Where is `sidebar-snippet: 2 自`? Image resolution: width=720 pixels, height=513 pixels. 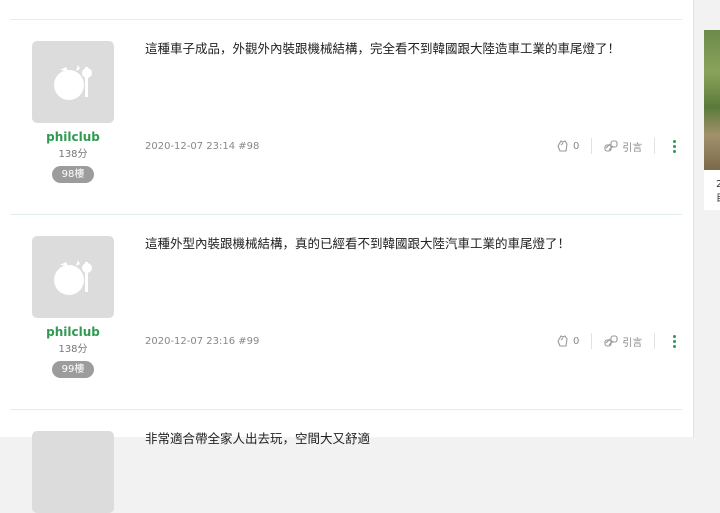 sidebar-snippet: 2 自 is located at coordinates (718, 192).